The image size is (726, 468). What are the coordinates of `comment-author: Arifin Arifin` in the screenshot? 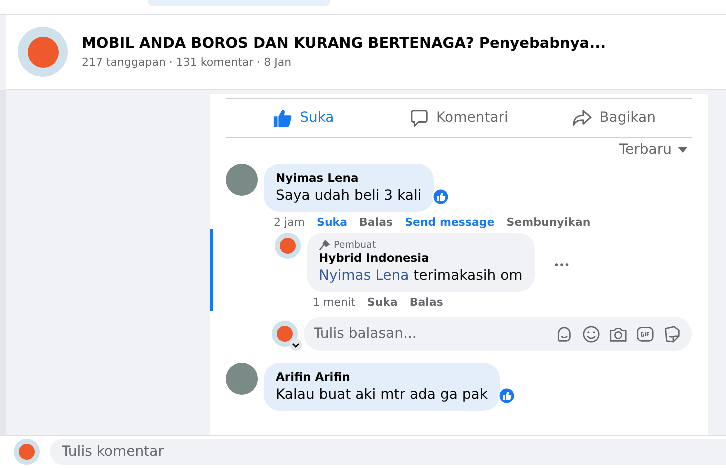 It's located at (382, 377).